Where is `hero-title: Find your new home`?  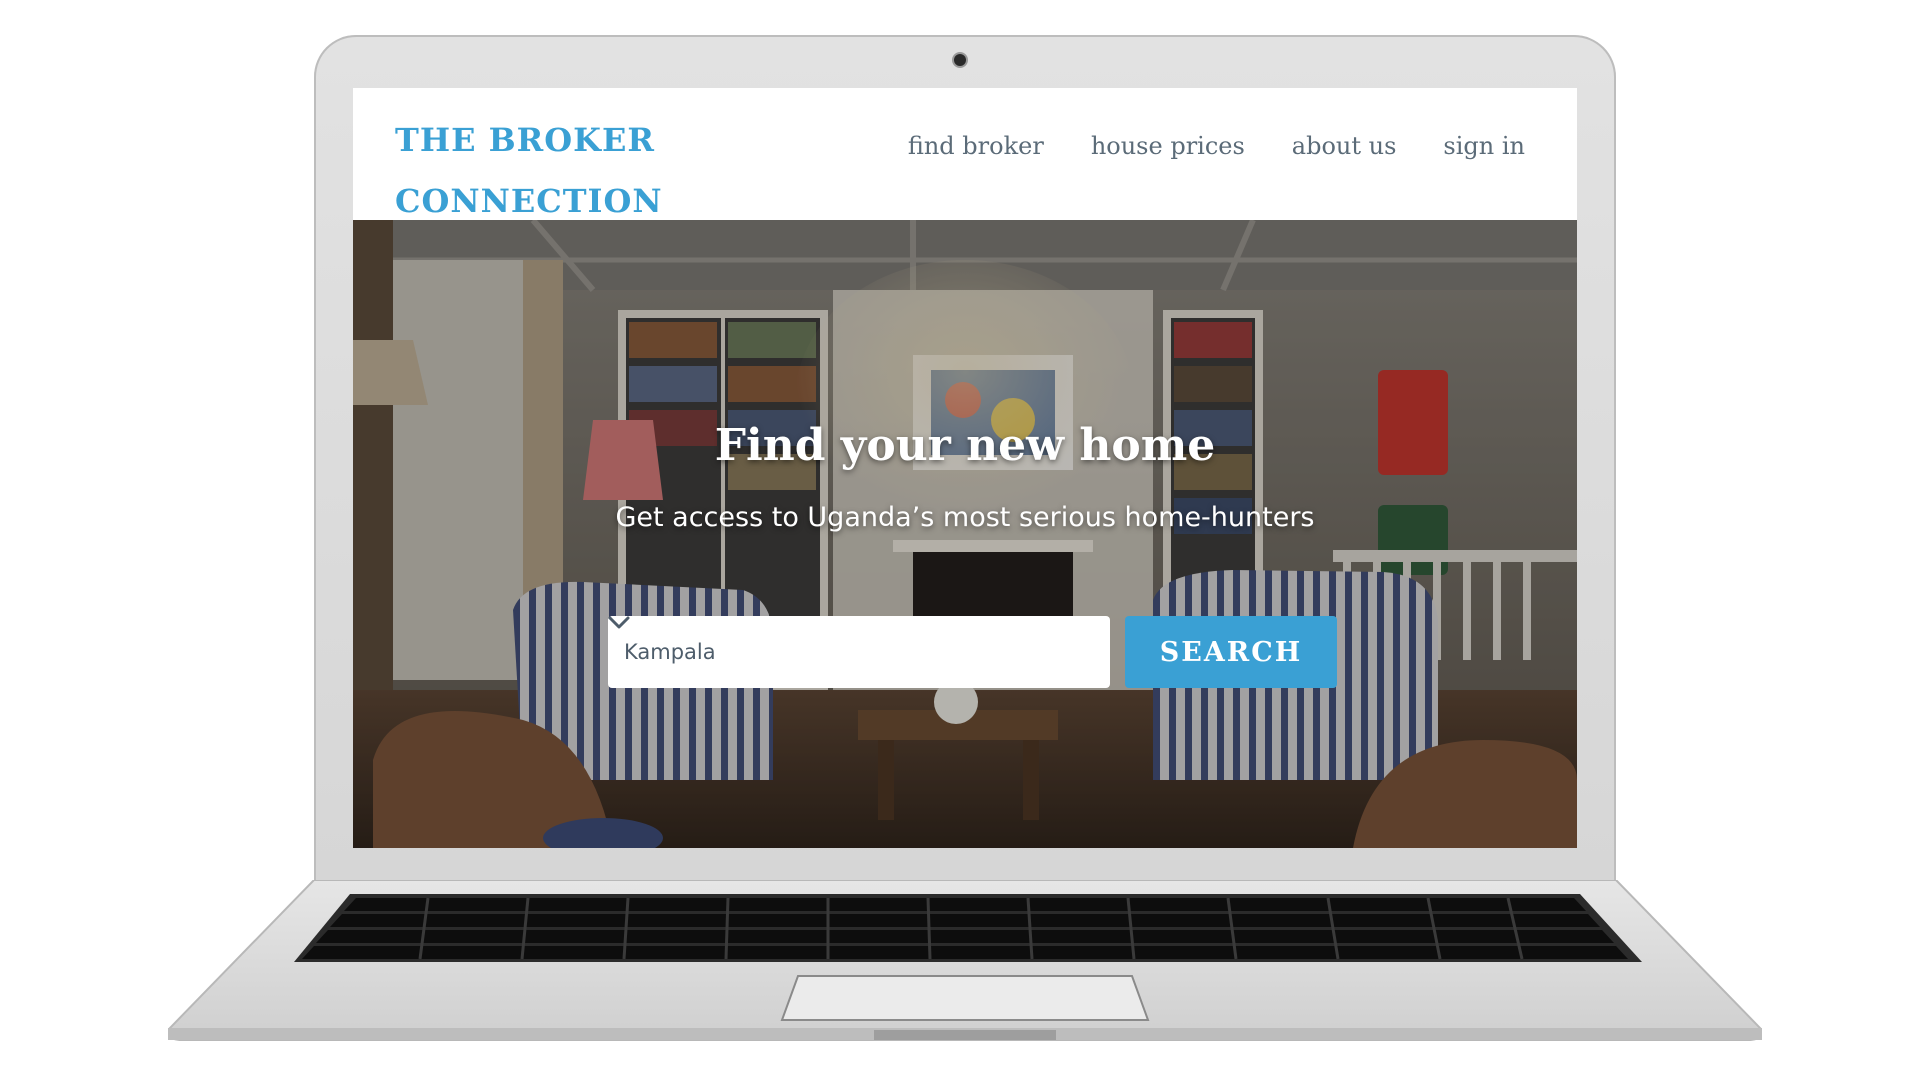
hero-title: Find your new home is located at coordinates (965, 445).